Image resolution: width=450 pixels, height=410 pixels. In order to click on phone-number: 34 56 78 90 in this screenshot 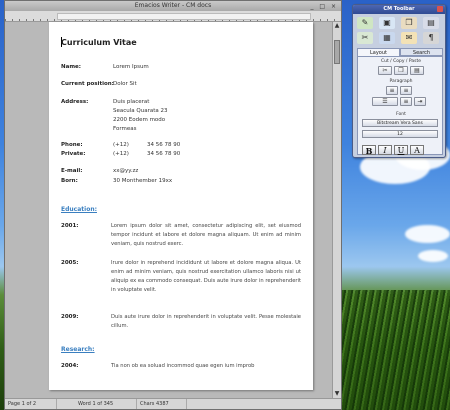, I will do `click(164, 145)`.